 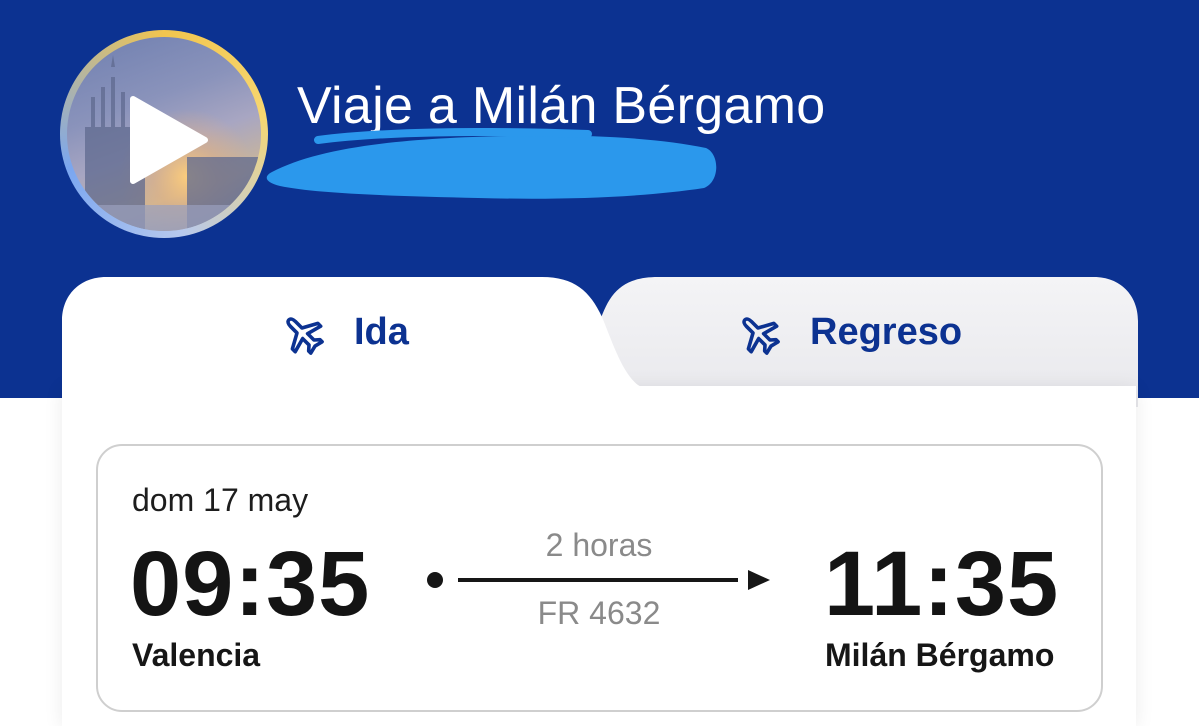 What do you see at coordinates (561, 106) in the screenshot?
I see `trip-title: Viaje a Milán Bérgamo` at bounding box center [561, 106].